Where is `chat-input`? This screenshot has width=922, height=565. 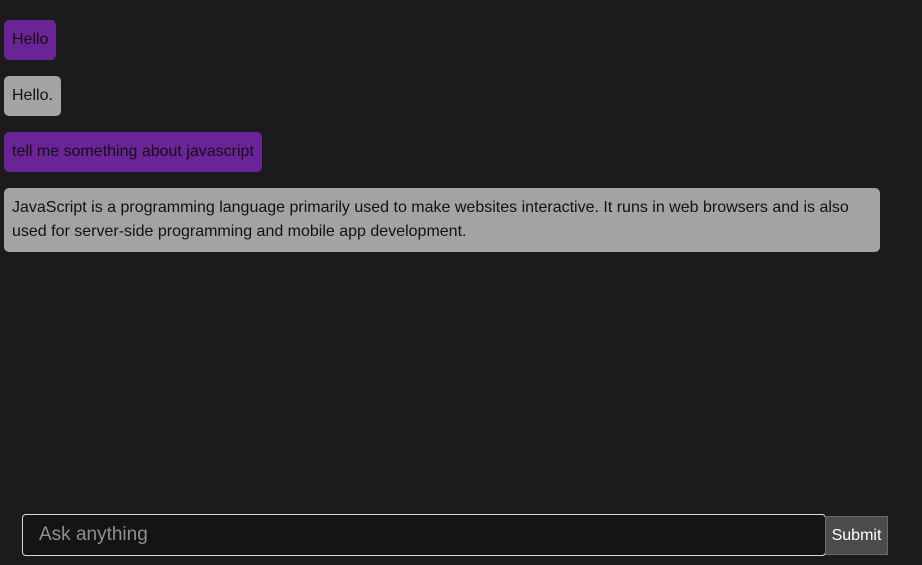 chat-input is located at coordinates (424, 535).